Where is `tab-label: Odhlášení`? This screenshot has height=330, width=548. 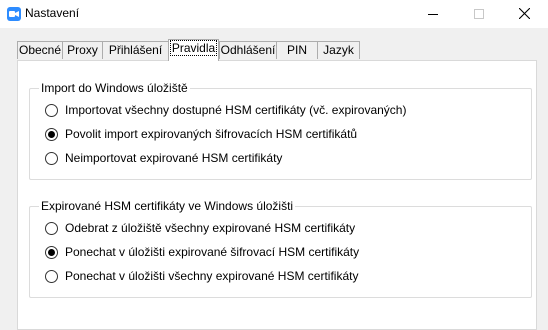
tab-label: Odhlášení is located at coordinates (248, 50).